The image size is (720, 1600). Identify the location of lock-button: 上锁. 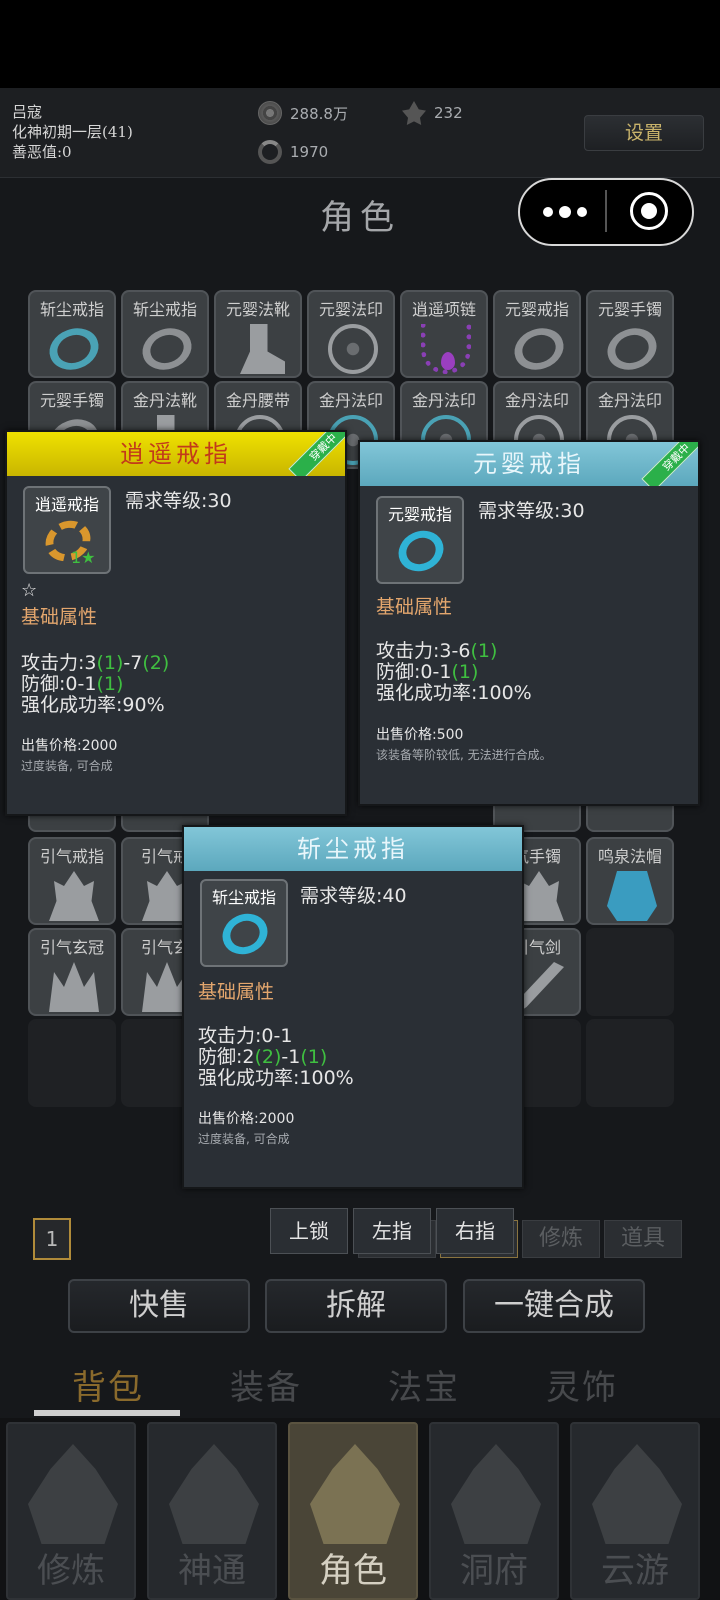
(309, 1231).